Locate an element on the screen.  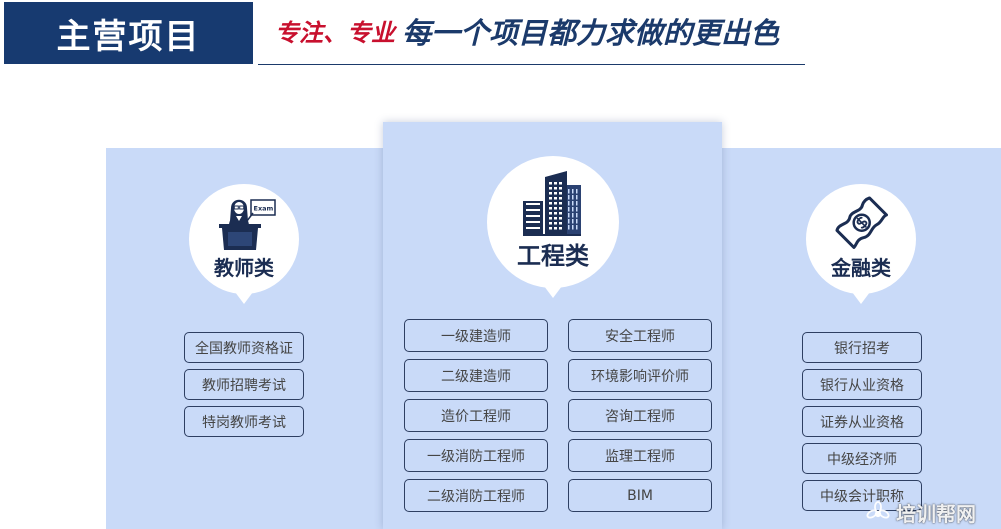
header-divider is located at coordinates (531, 64).